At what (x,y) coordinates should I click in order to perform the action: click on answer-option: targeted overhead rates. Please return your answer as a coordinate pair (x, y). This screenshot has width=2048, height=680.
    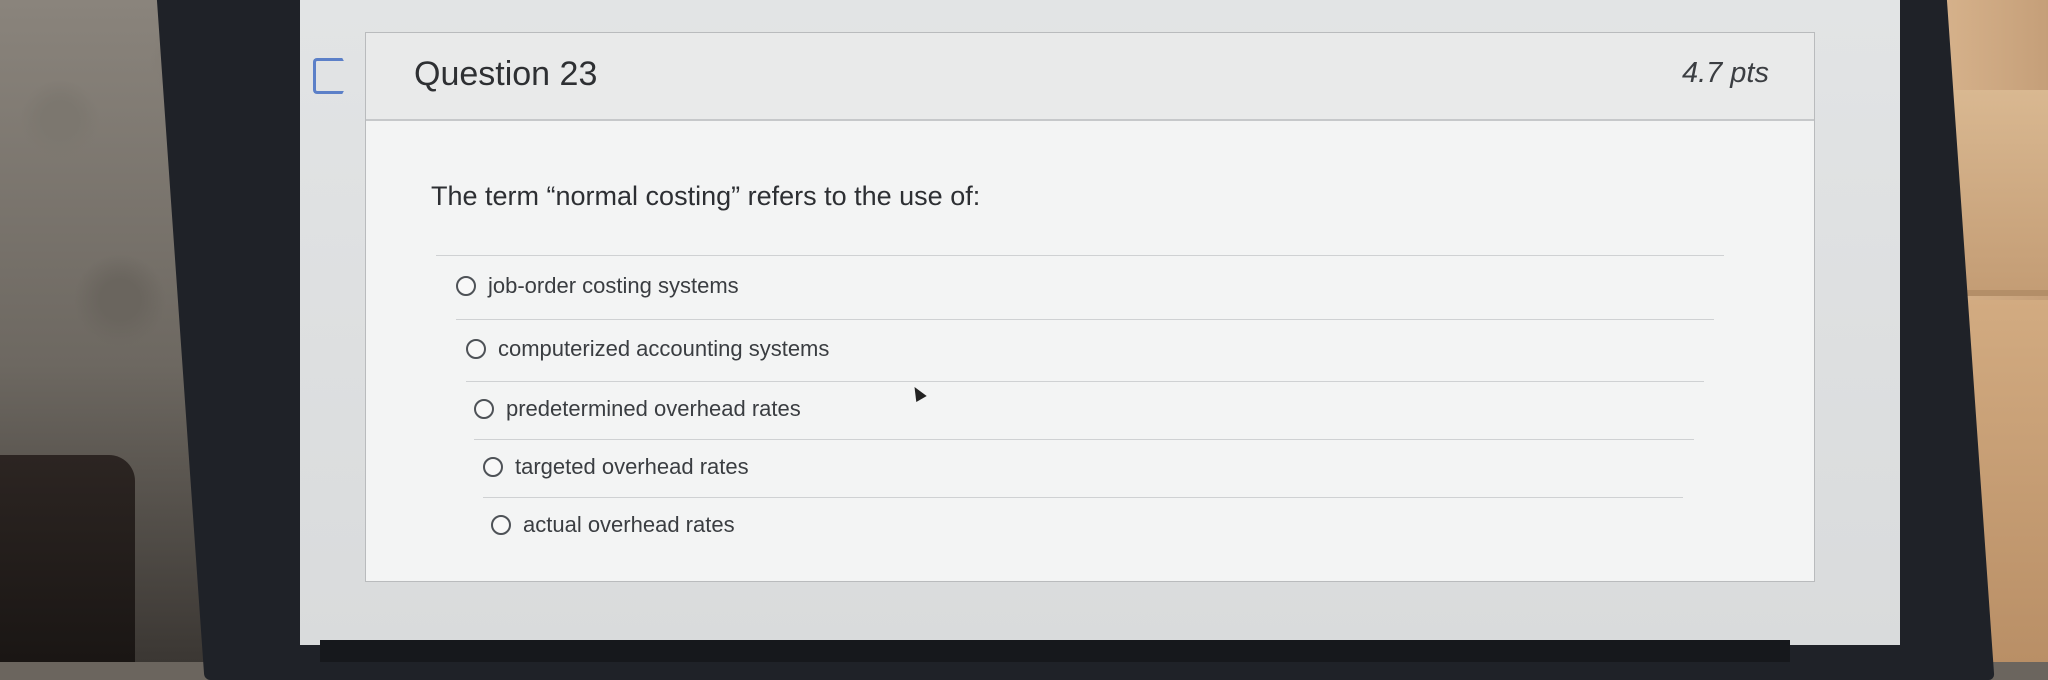
    Looking at the image, I should click on (616, 467).